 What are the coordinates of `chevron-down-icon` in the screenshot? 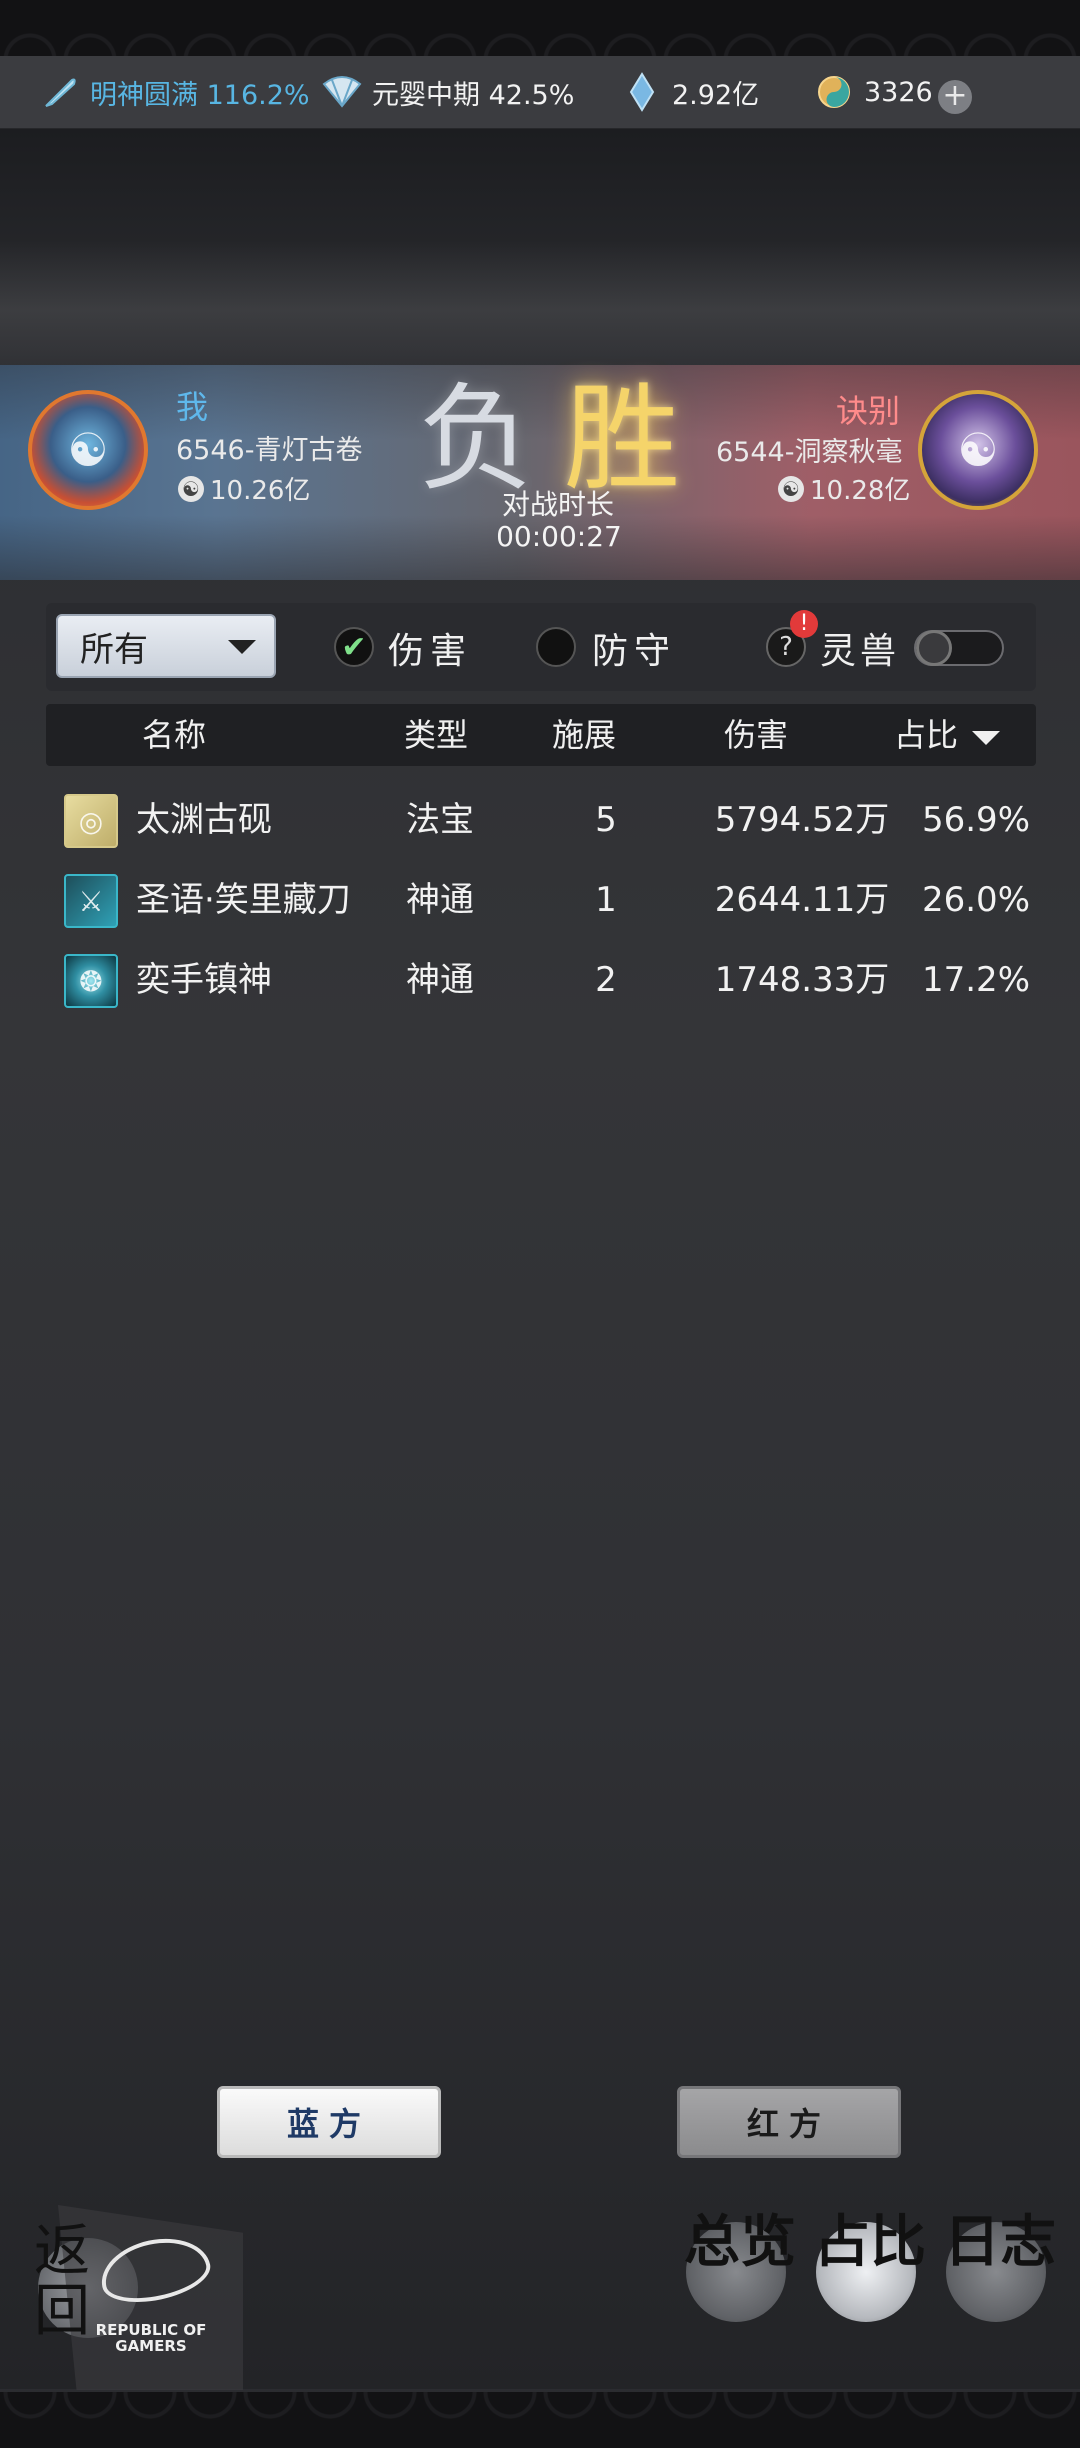 It's located at (242, 647).